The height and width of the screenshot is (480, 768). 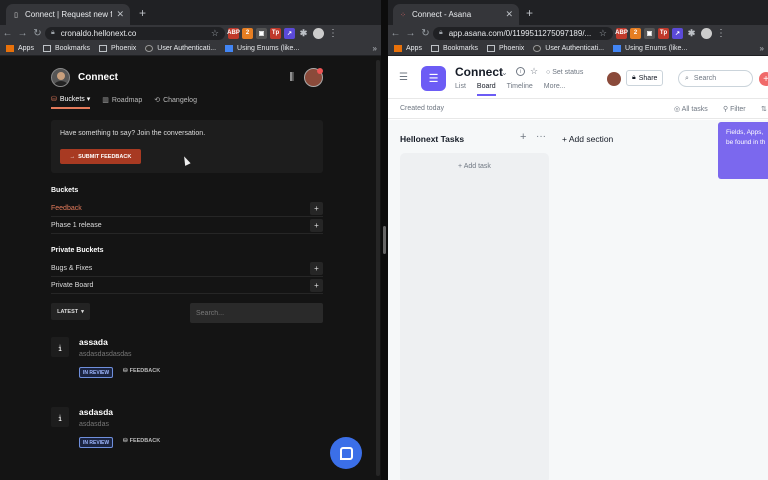 What do you see at coordinates (433, 78) in the screenshot?
I see `project-icon: ☰` at bounding box center [433, 78].